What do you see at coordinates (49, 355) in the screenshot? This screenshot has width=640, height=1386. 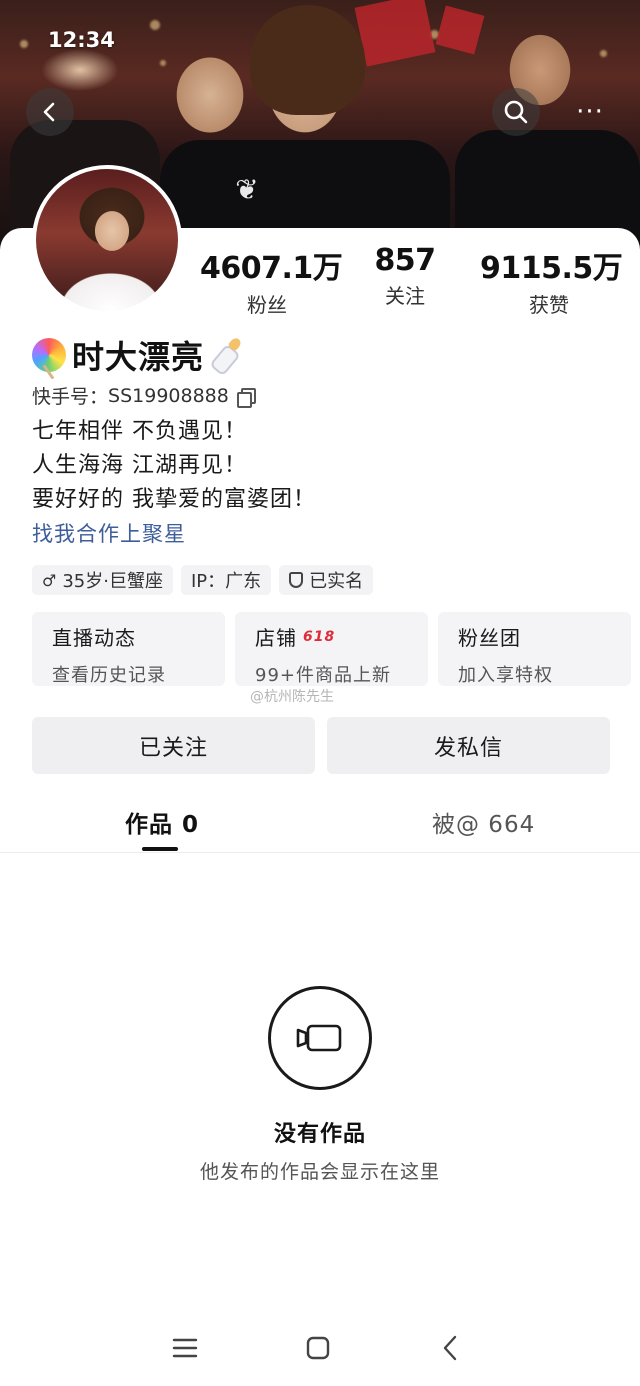 I see `lollipop-emoji-icon` at bounding box center [49, 355].